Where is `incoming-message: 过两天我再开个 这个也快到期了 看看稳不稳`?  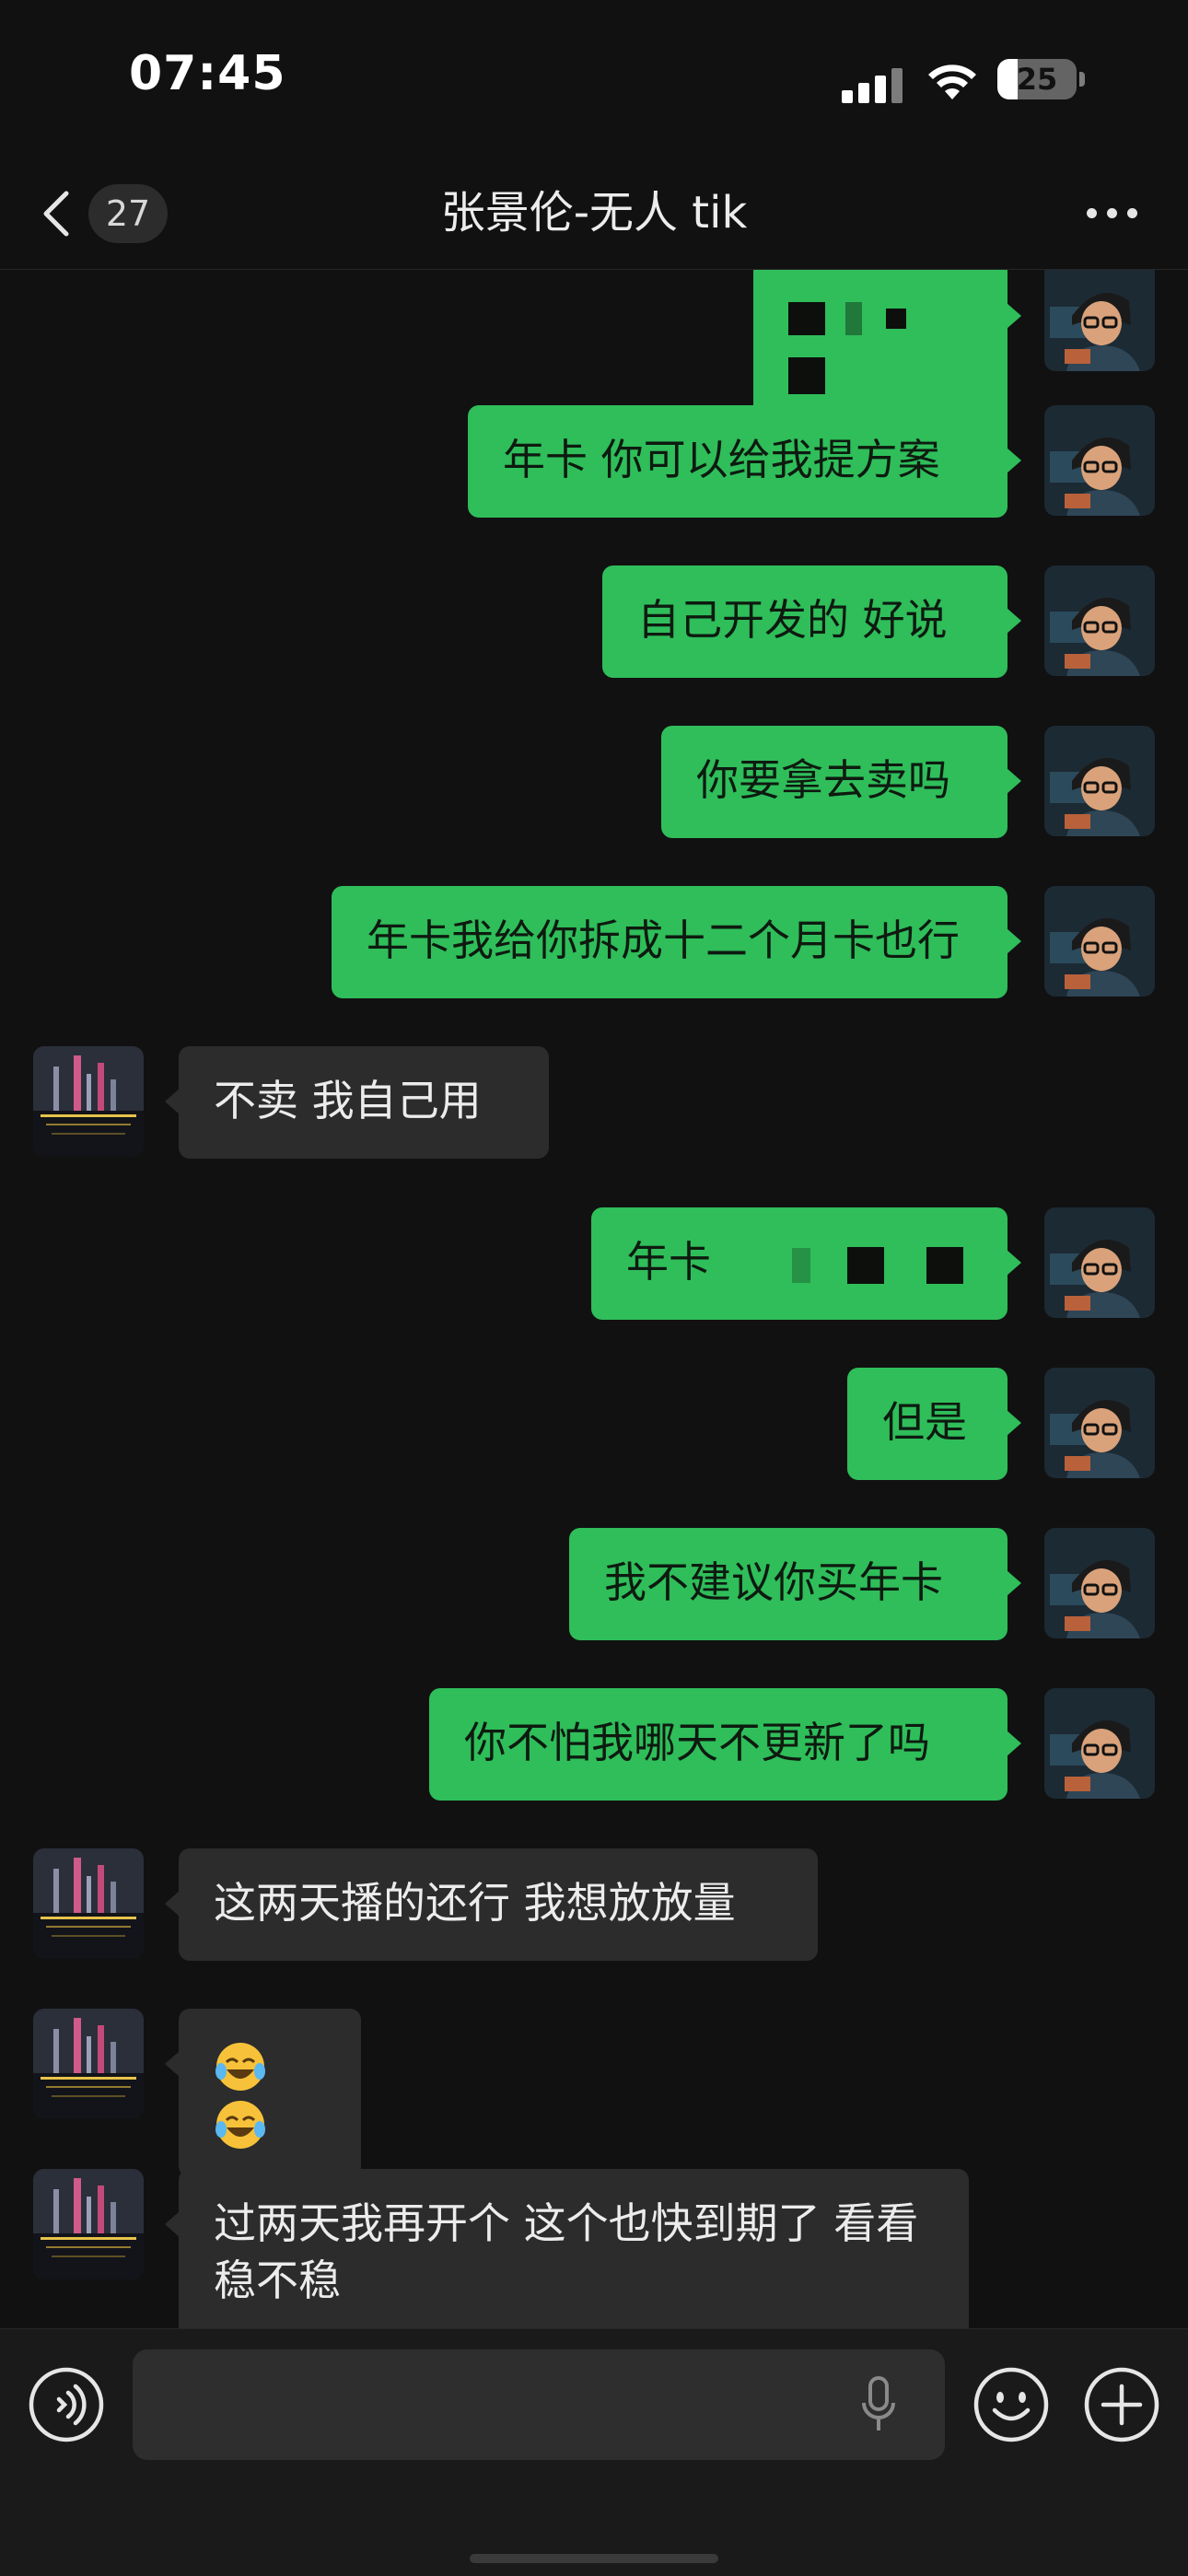 incoming-message: 过两天我再开个 这个也快到期了 看看稳不稳 is located at coordinates (574, 2249).